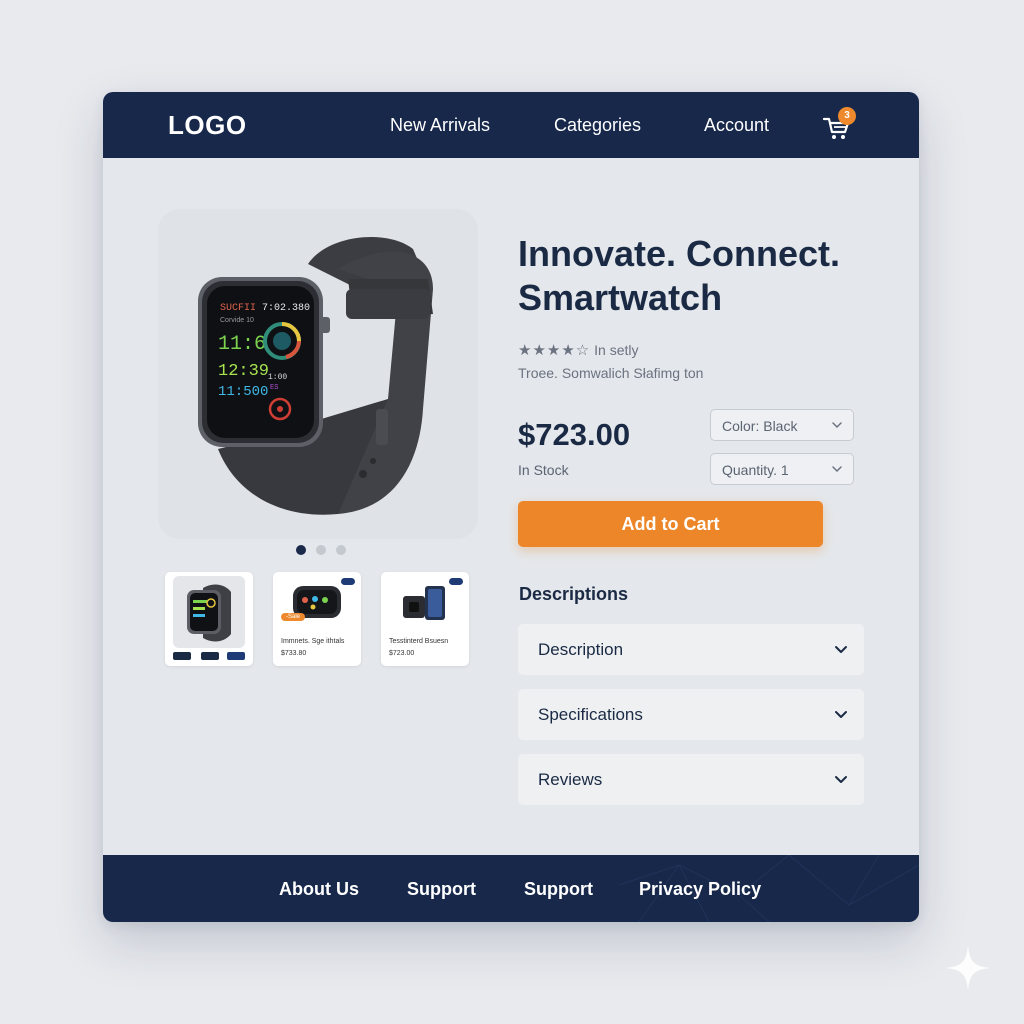 Image resolution: width=1024 pixels, height=1024 pixels. Describe the element at coordinates (620, 297) in the screenshot. I see `product-title-line-2: Smartwatch` at that location.